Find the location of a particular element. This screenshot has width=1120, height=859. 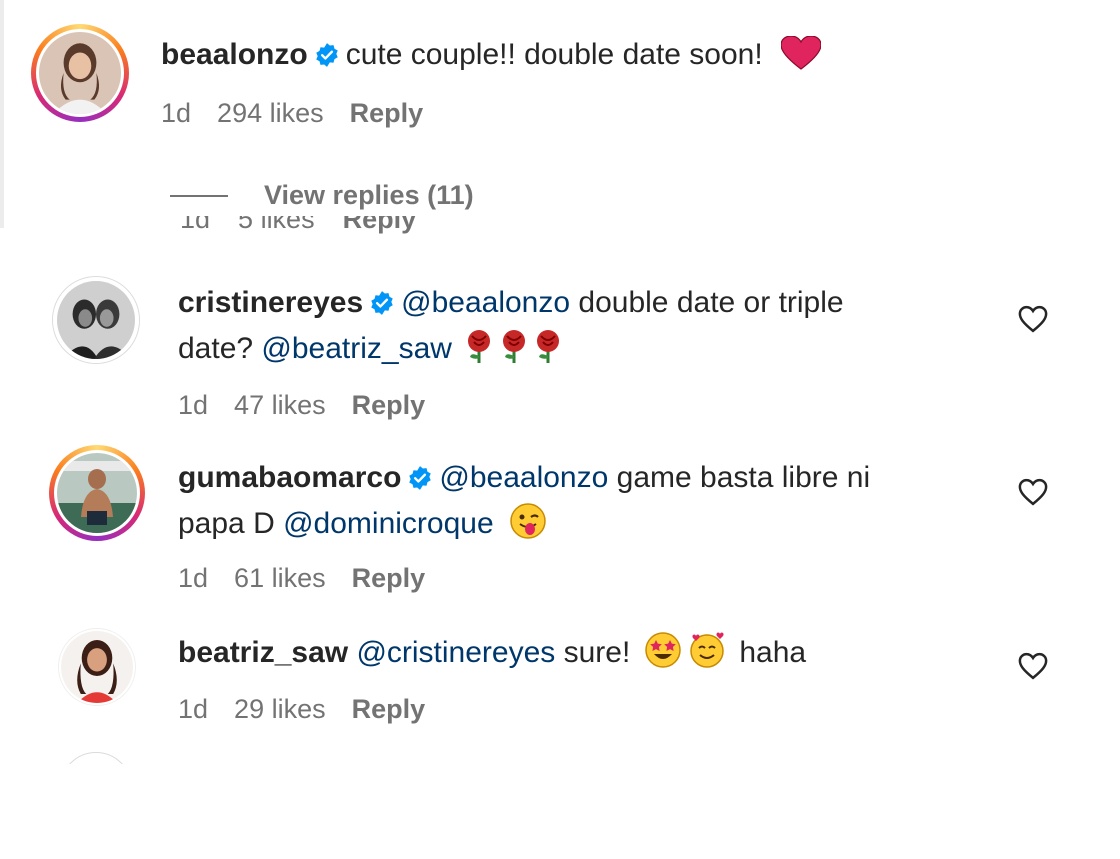

comment-meta: 1d 47 likes Reply is located at coordinates (314, 405).